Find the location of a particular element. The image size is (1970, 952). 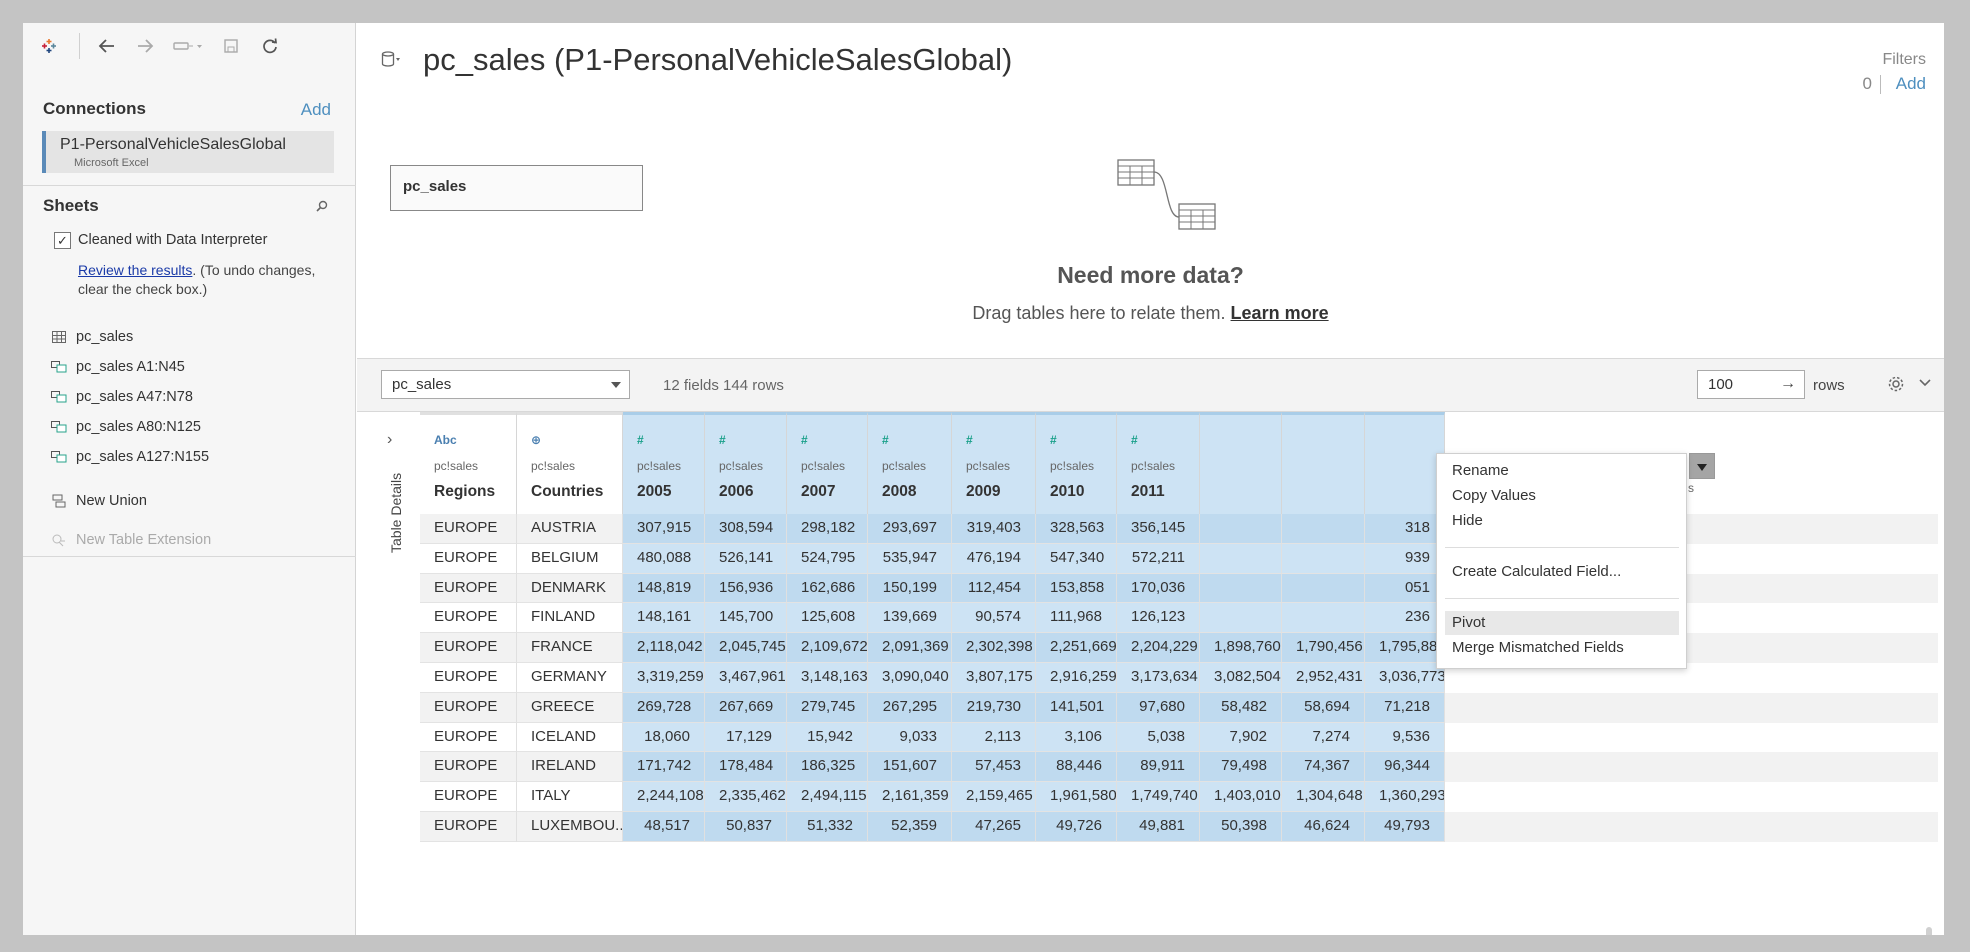

table-cell: 111,968 is located at coordinates (1076, 618).